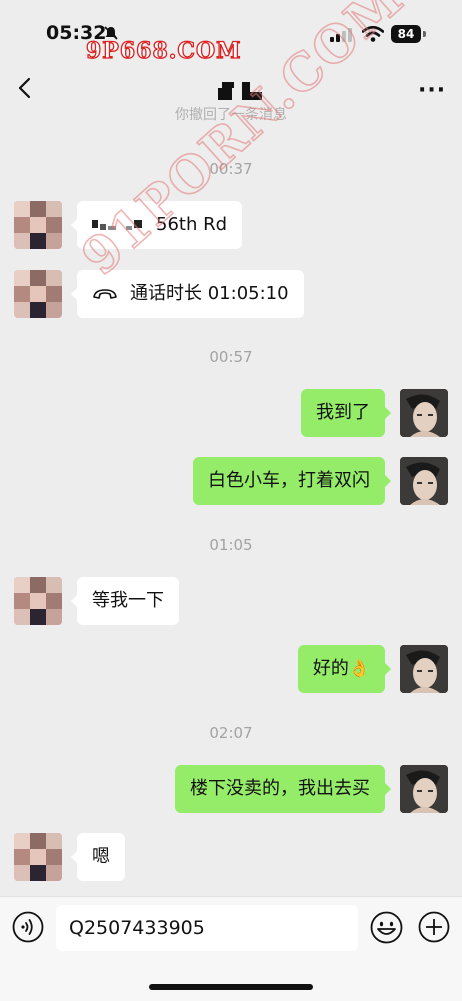 This screenshot has width=462, height=1001. I want to click on message-bubble-outgoing: 我到了, so click(346, 413).